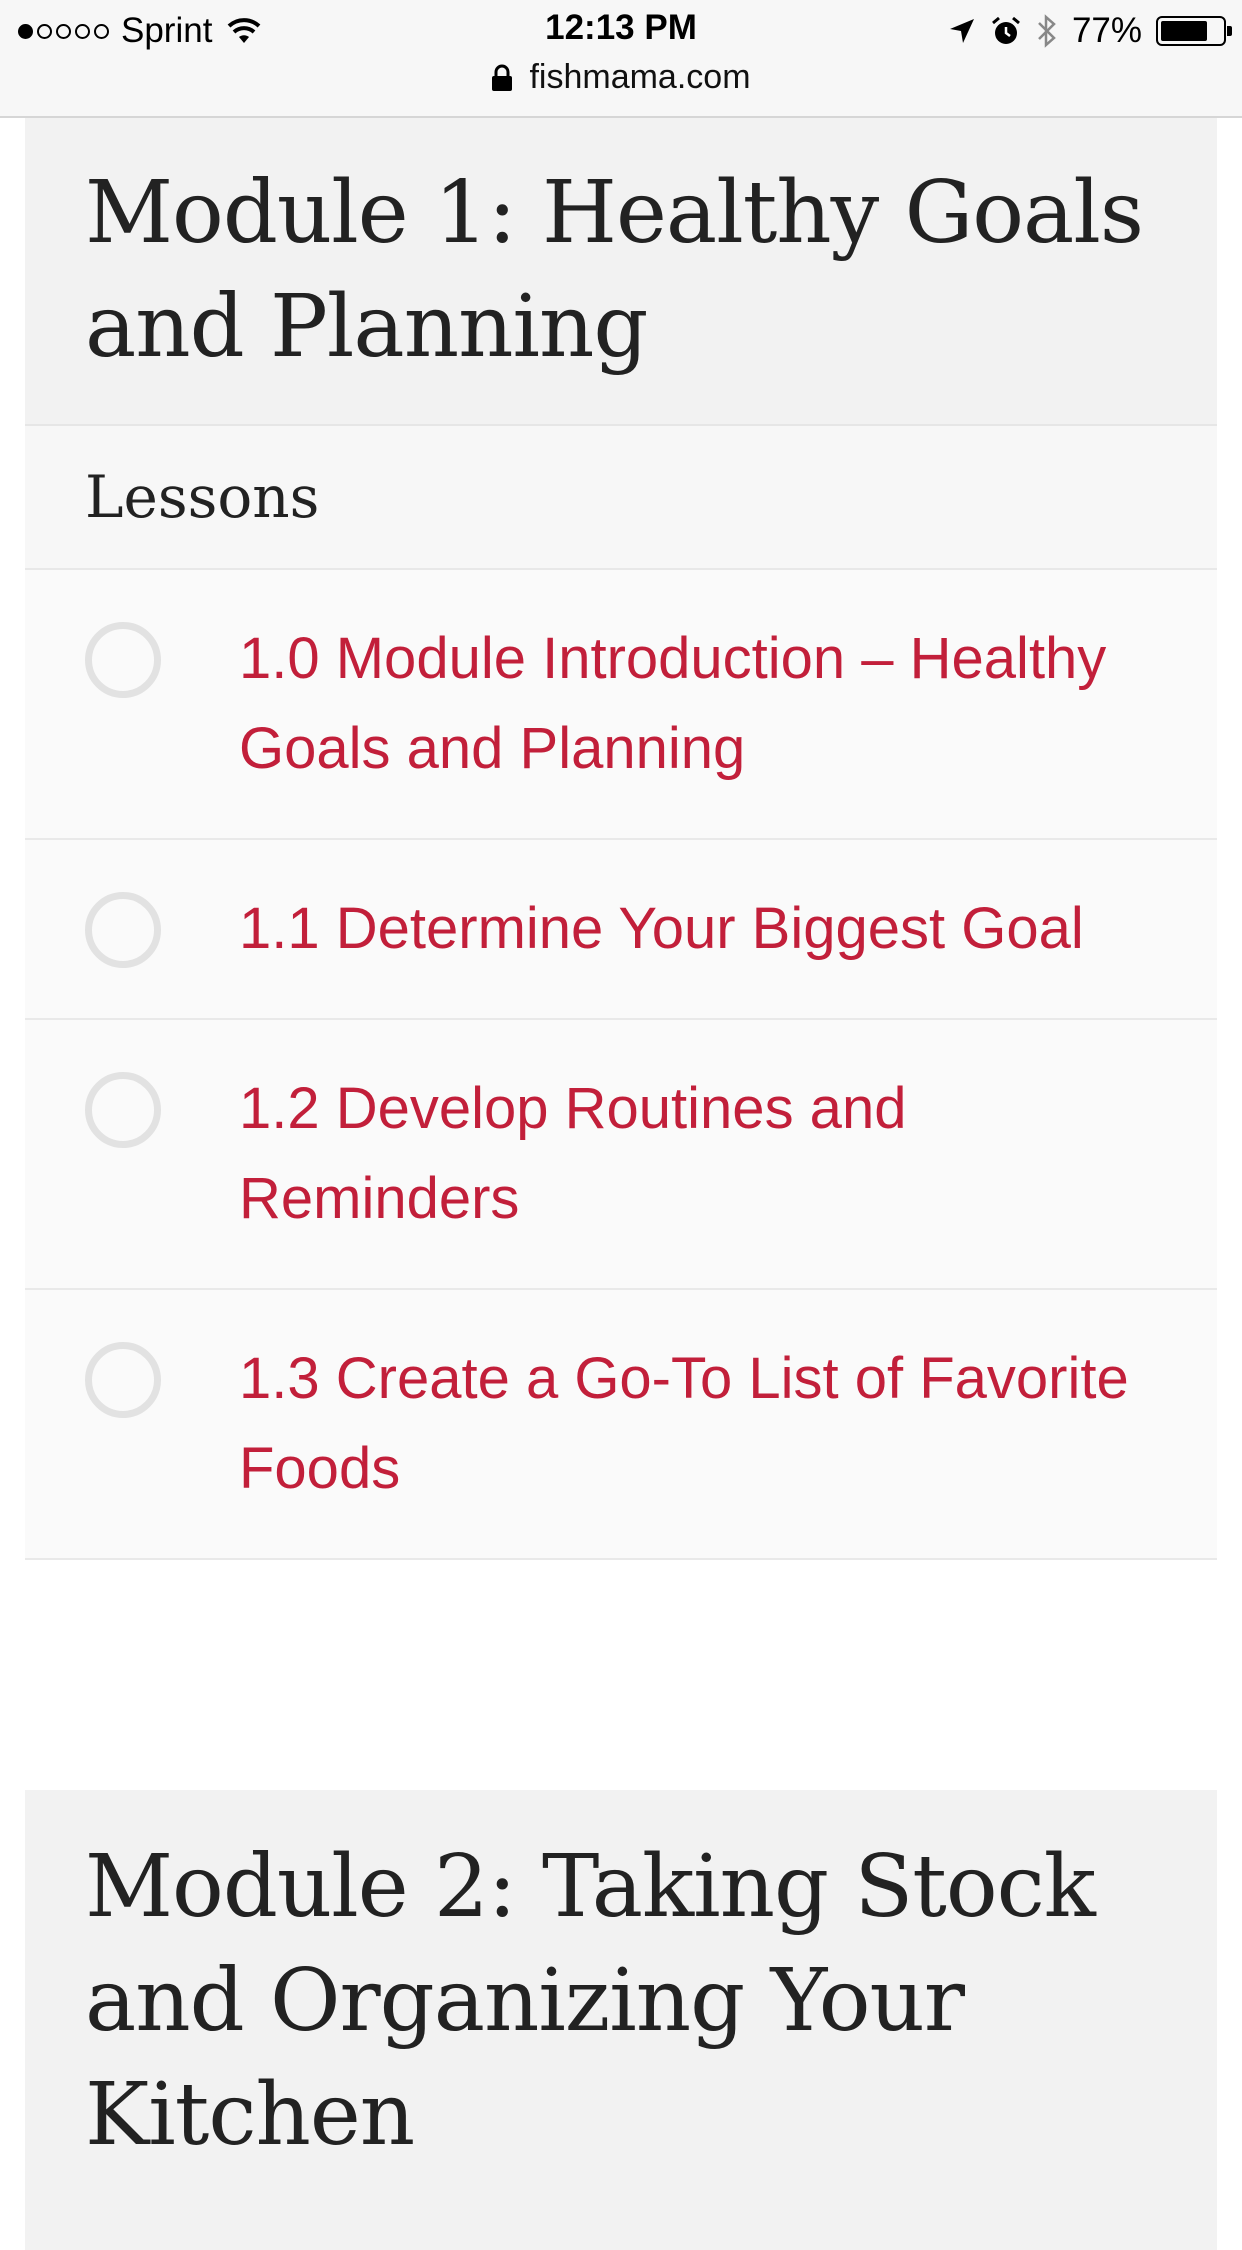 This screenshot has height=2250, width=1242. I want to click on lesson-link-1-2: 1.2 Develop Routines and Reminders, so click(698, 1154).